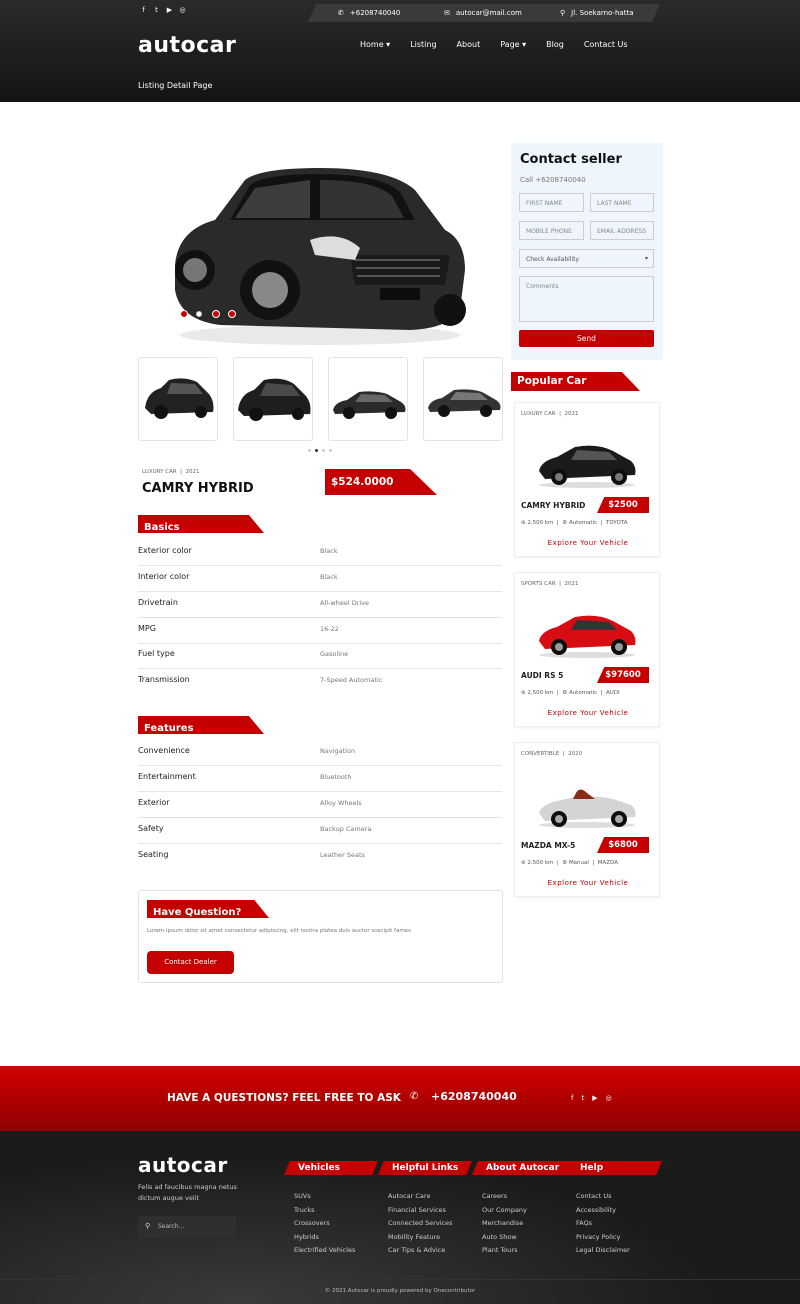 The image size is (800, 1304). What do you see at coordinates (369, 13) in the screenshot?
I see `topbar-phone: ✆ +6208740040` at bounding box center [369, 13].